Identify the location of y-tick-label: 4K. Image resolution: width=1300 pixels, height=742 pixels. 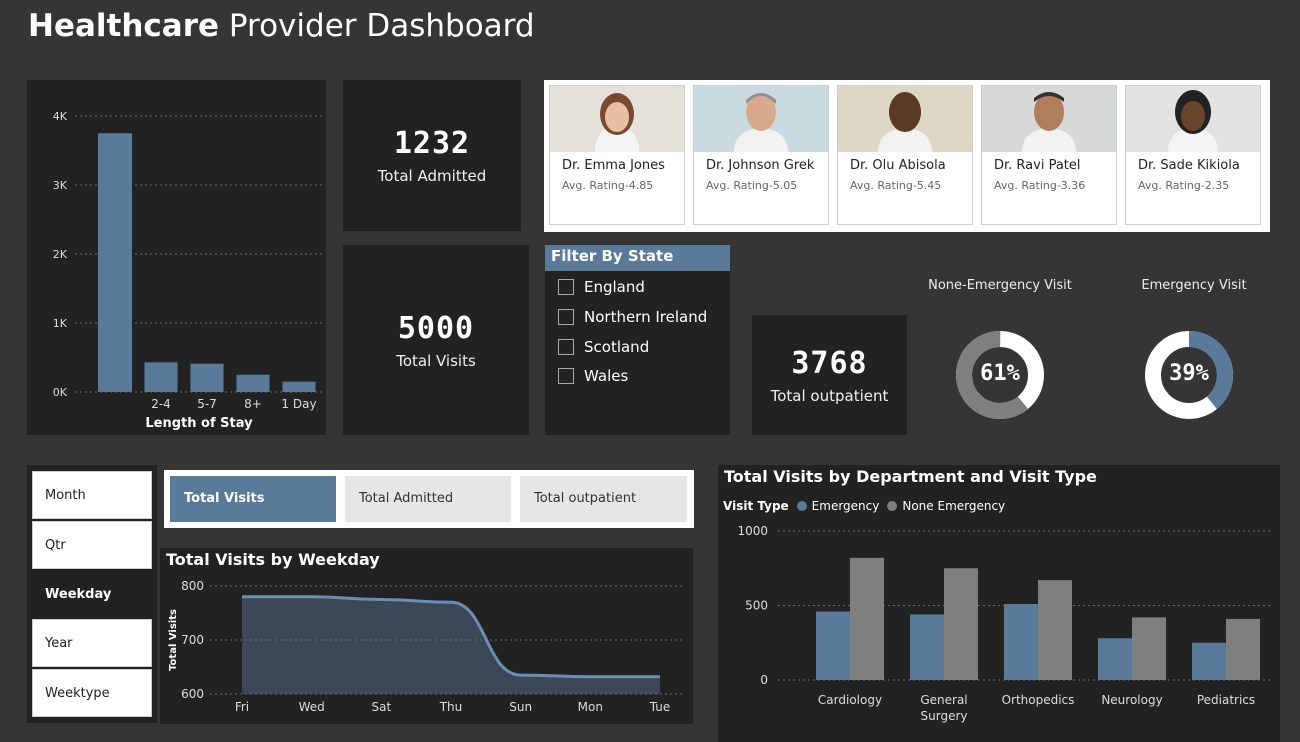
(60, 116).